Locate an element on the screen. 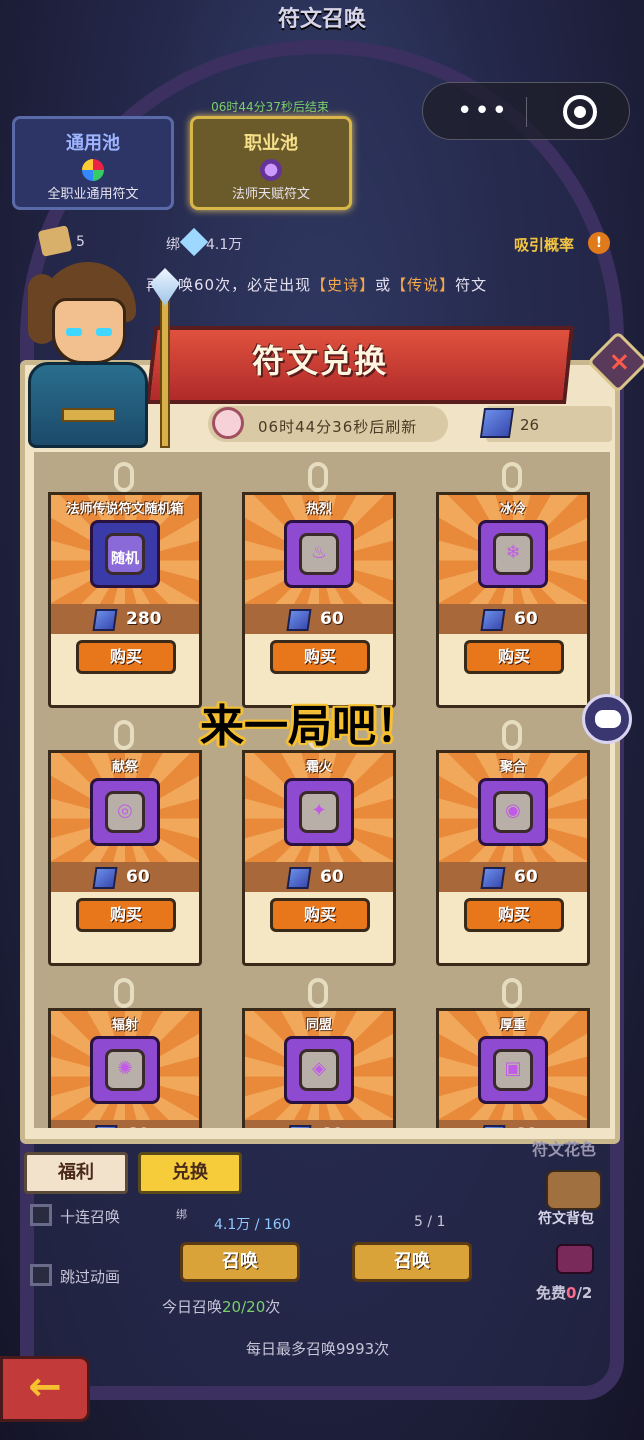 This screenshot has height=1440, width=644. tab-class-pool: 职业池 法师天赋符文 is located at coordinates (271, 163).